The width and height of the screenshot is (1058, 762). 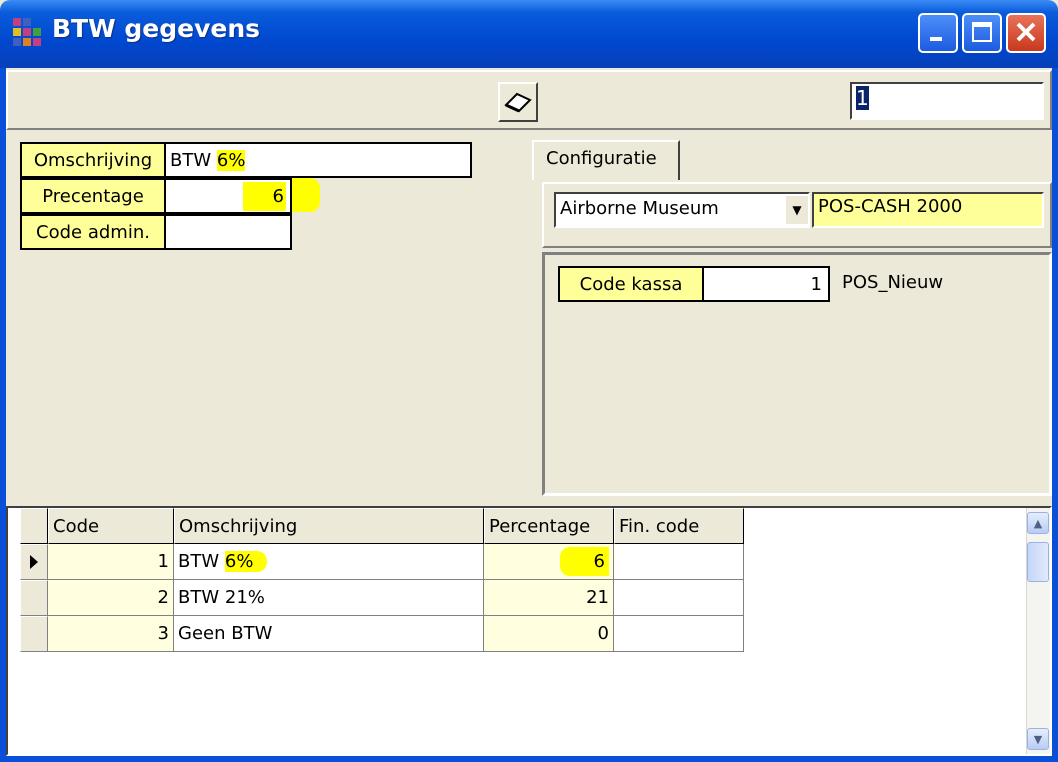 What do you see at coordinates (549, 634) in the screenshot?
I see `table-cell-percentage: 0` at bounding box center [549, 634].